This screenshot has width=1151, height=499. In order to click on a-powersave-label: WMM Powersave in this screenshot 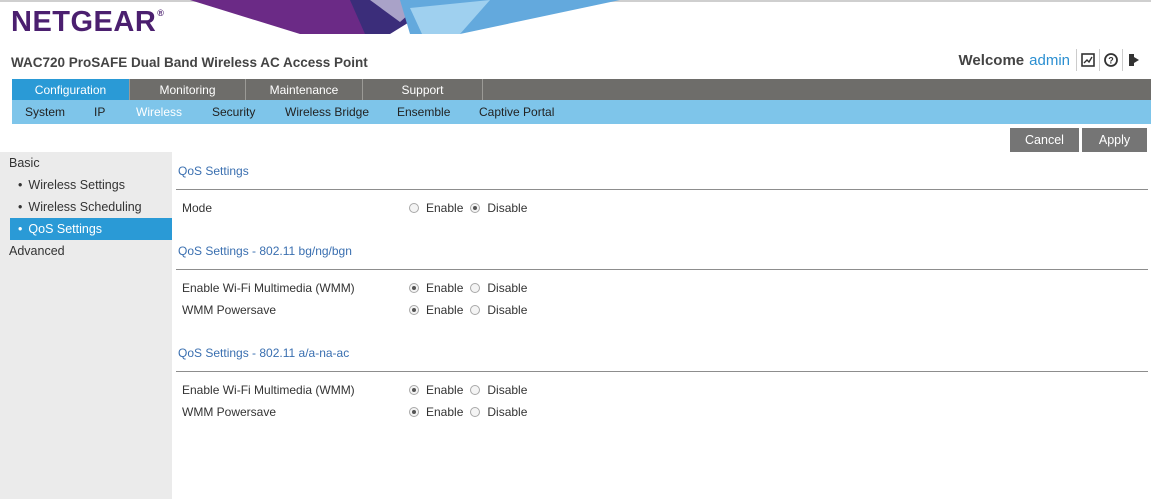, I will do `click(229, 412)`.